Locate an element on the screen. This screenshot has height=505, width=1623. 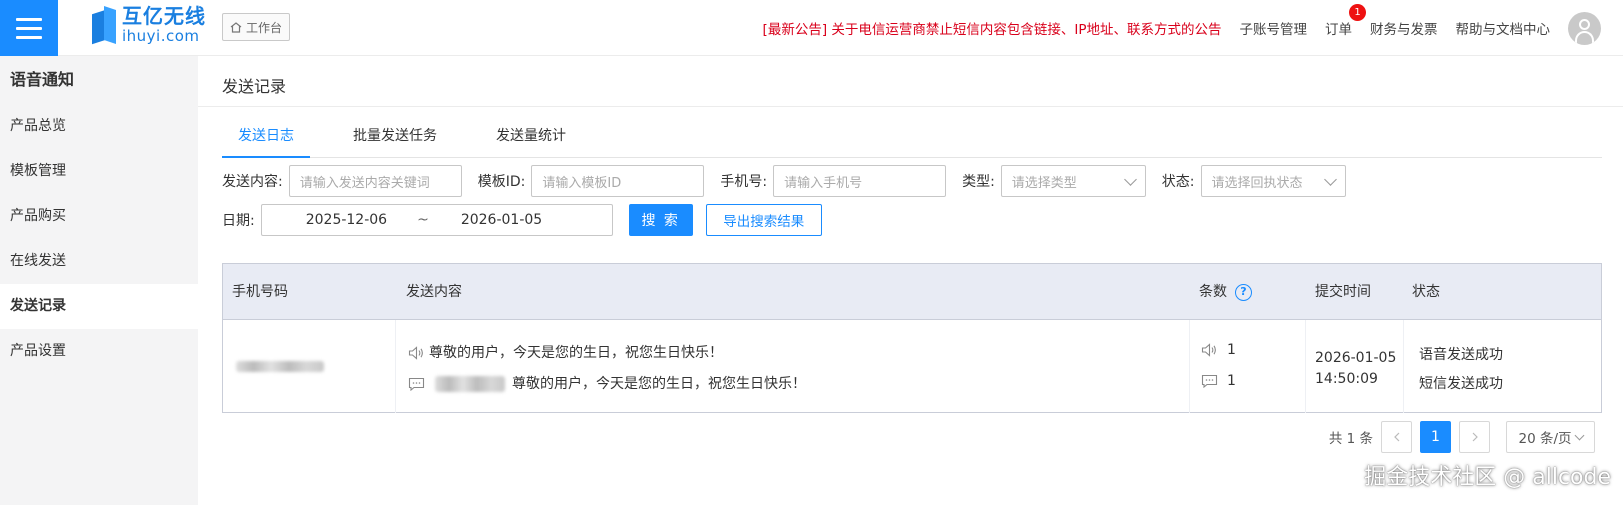
page-size-value: 20 条/页 is located at coordinates (1545, 439).